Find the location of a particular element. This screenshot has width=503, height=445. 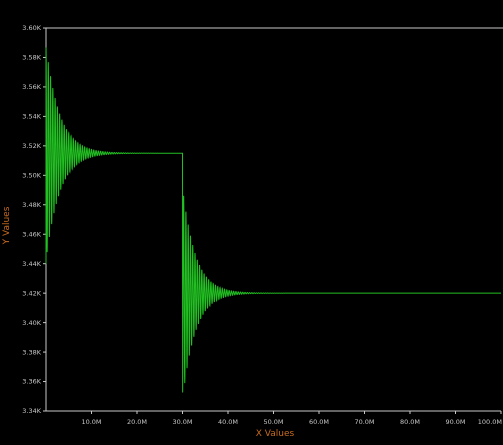

x-tick-label: 50.0M is located at coordinates (273, 422).